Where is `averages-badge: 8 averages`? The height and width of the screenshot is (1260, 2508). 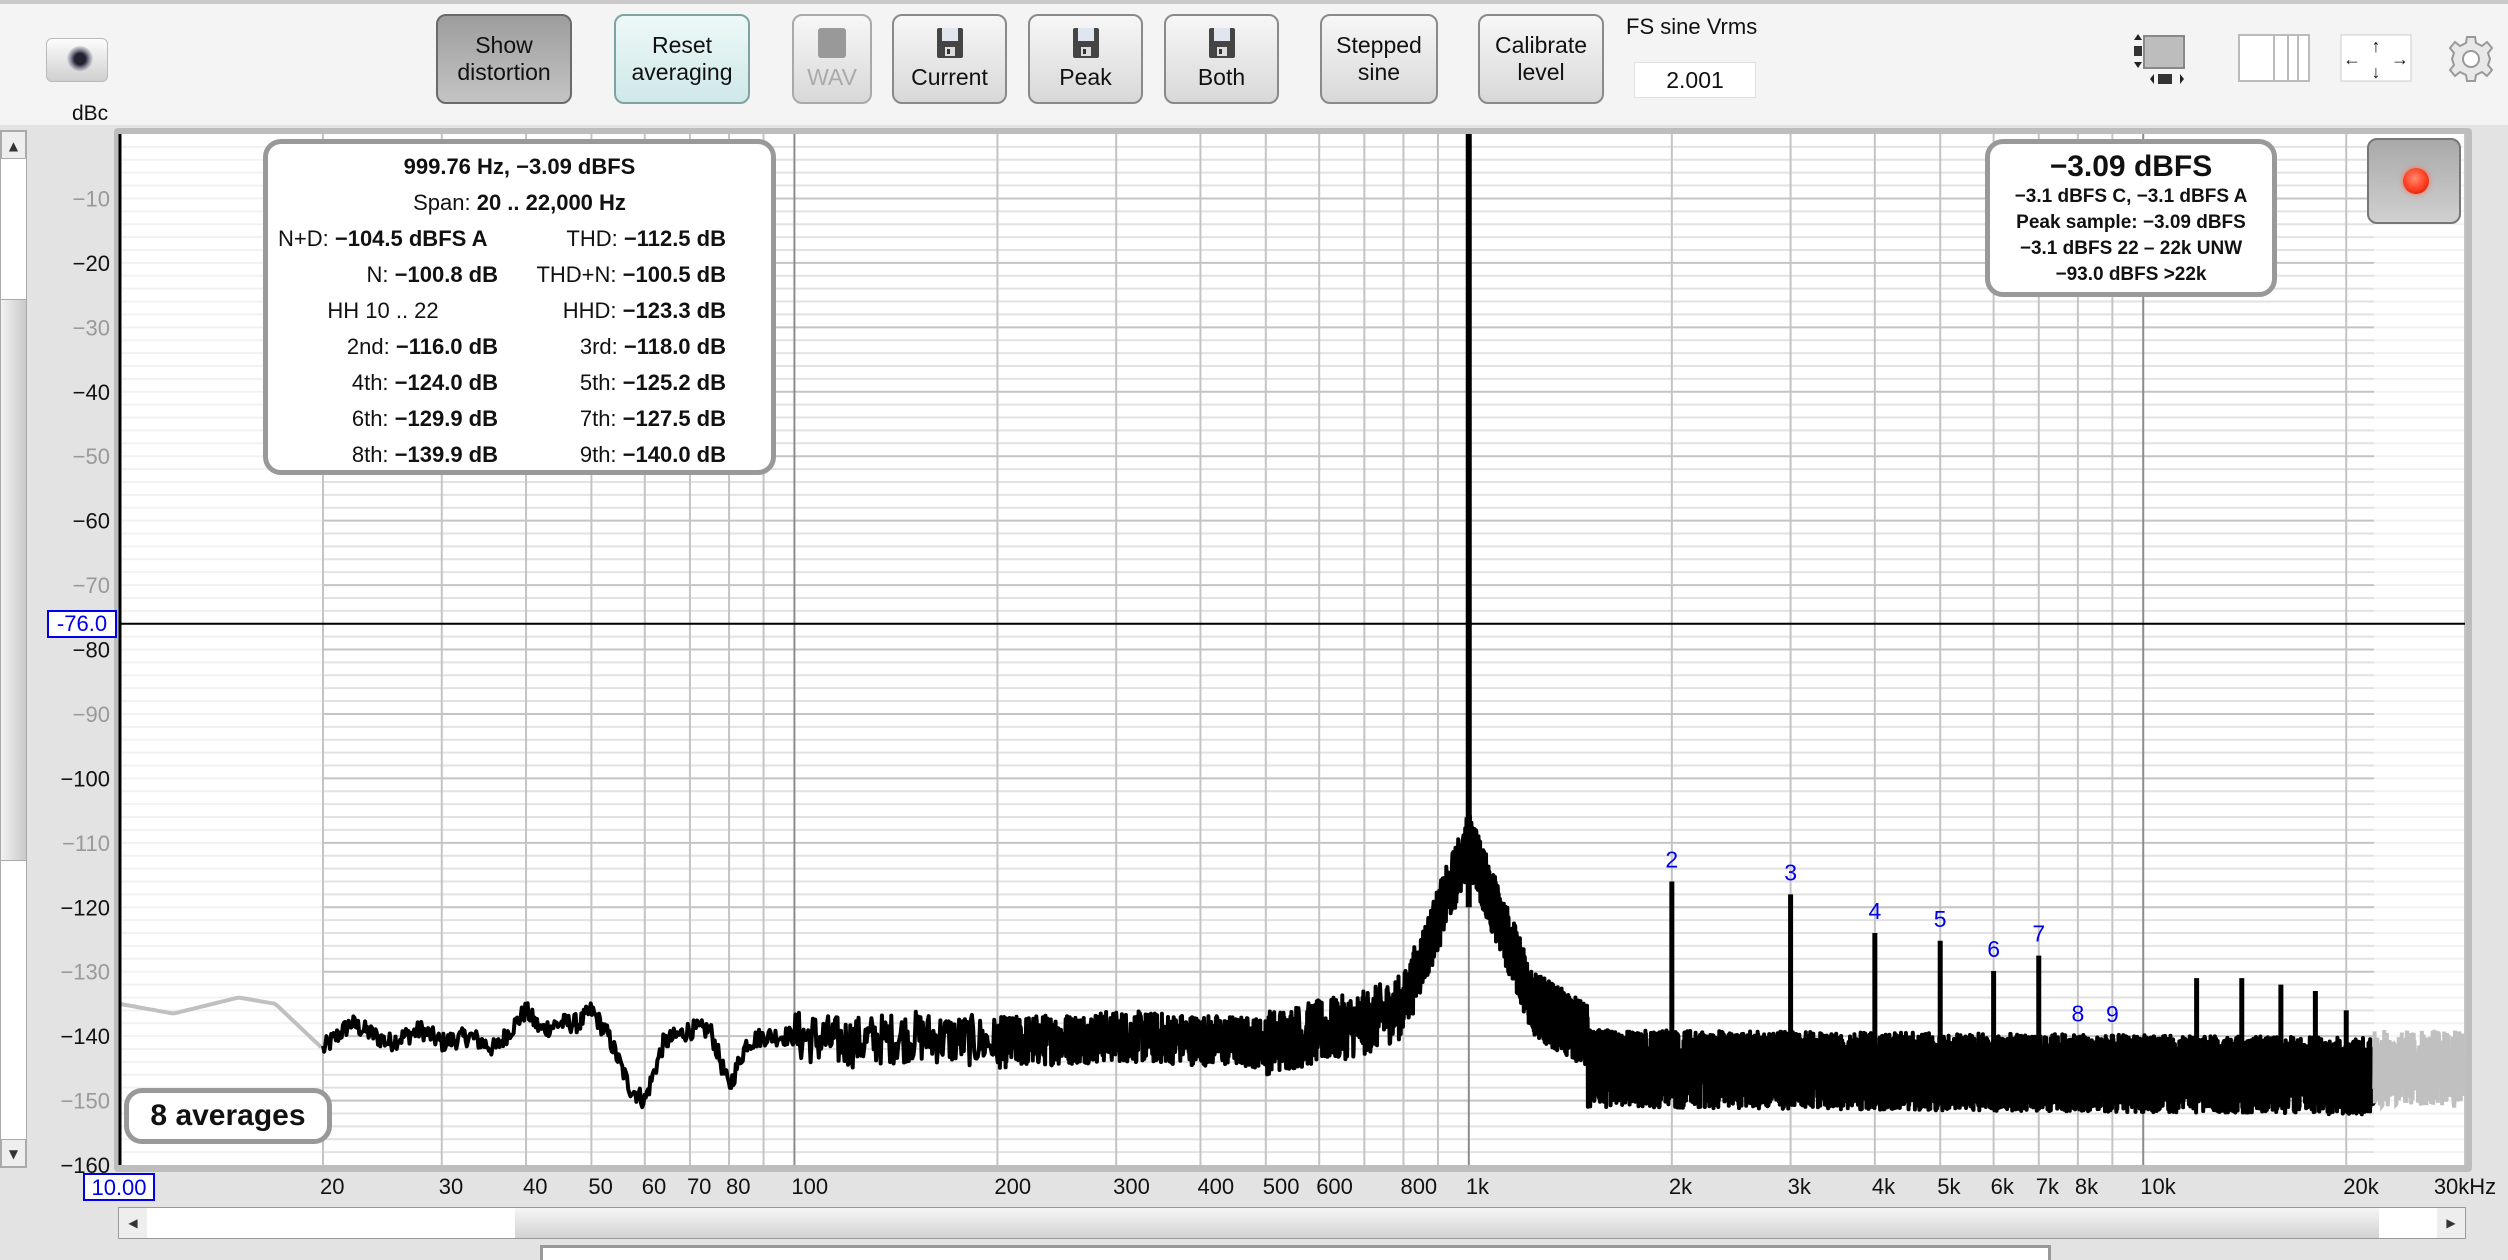
averages-badge: 8 averages is located at coordinates (228, 1116).